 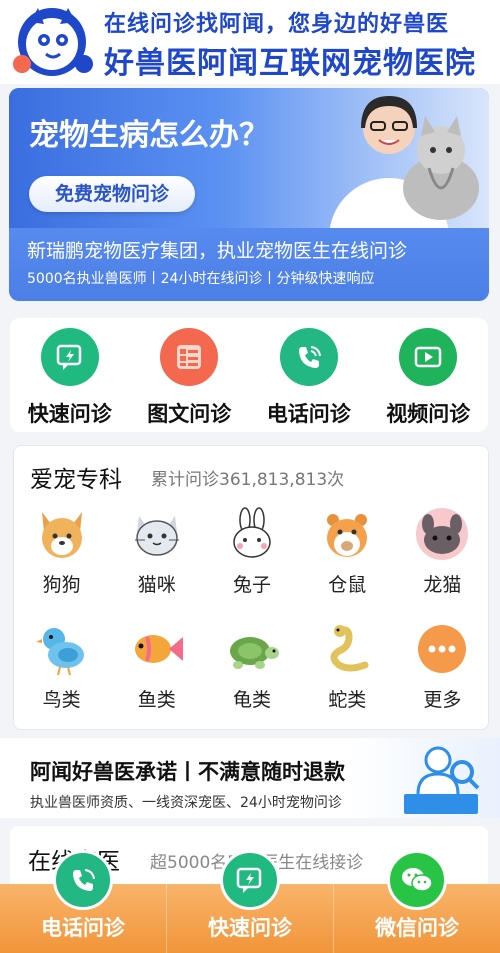 What do you see at coordinates (69, 414) in the screenshot?
I see `quick-consult-label: 快速问诊` at bounding box center [69, 414].